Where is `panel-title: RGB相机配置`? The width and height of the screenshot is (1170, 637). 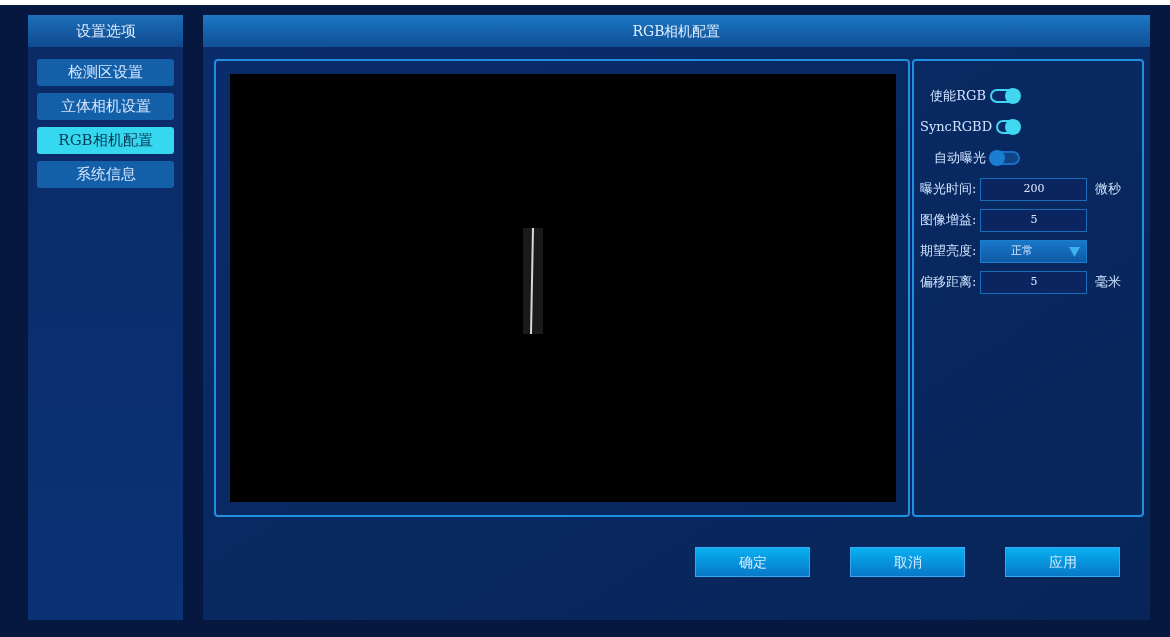
panel-title: RGB相机配置 is located at coordinates (676, 31).